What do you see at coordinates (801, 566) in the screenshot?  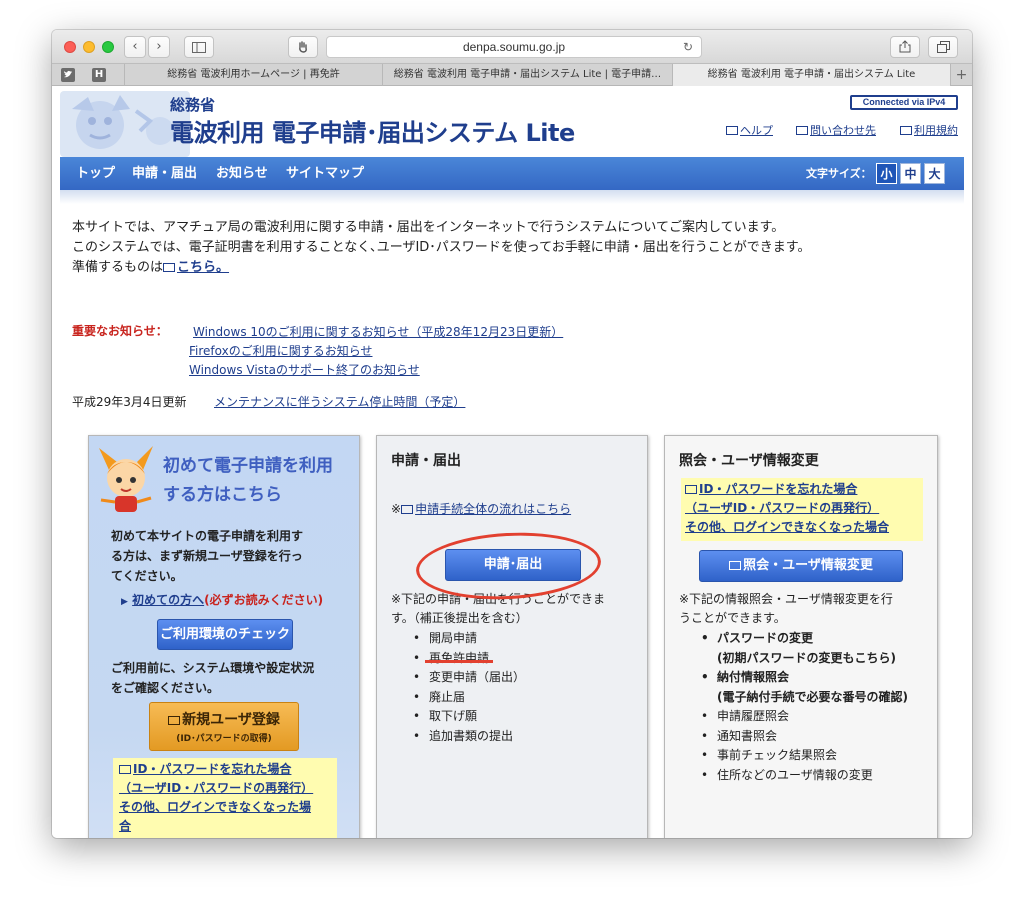 I see `inquiry-button: 照会・ユーザ情報変更` at bounding box center [801, 566].